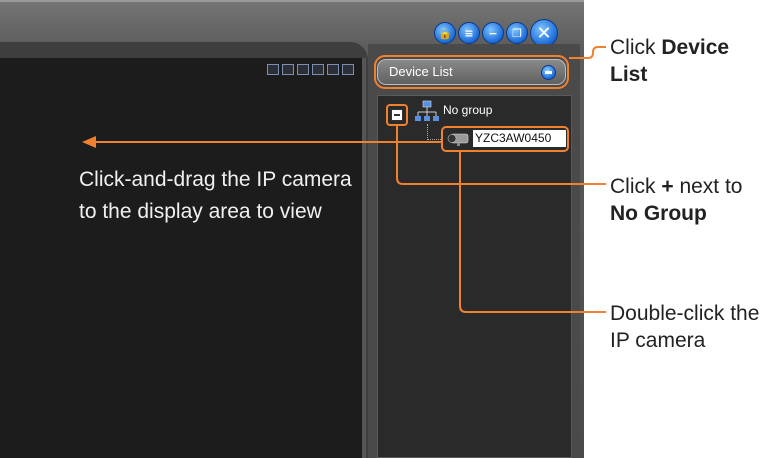 This screenshot has width=770, height=458. What do you see at coordinates (670, 61) in the screenshot?
I see `annotation-device-list: Click Device List` at bounding box center [670, 61].